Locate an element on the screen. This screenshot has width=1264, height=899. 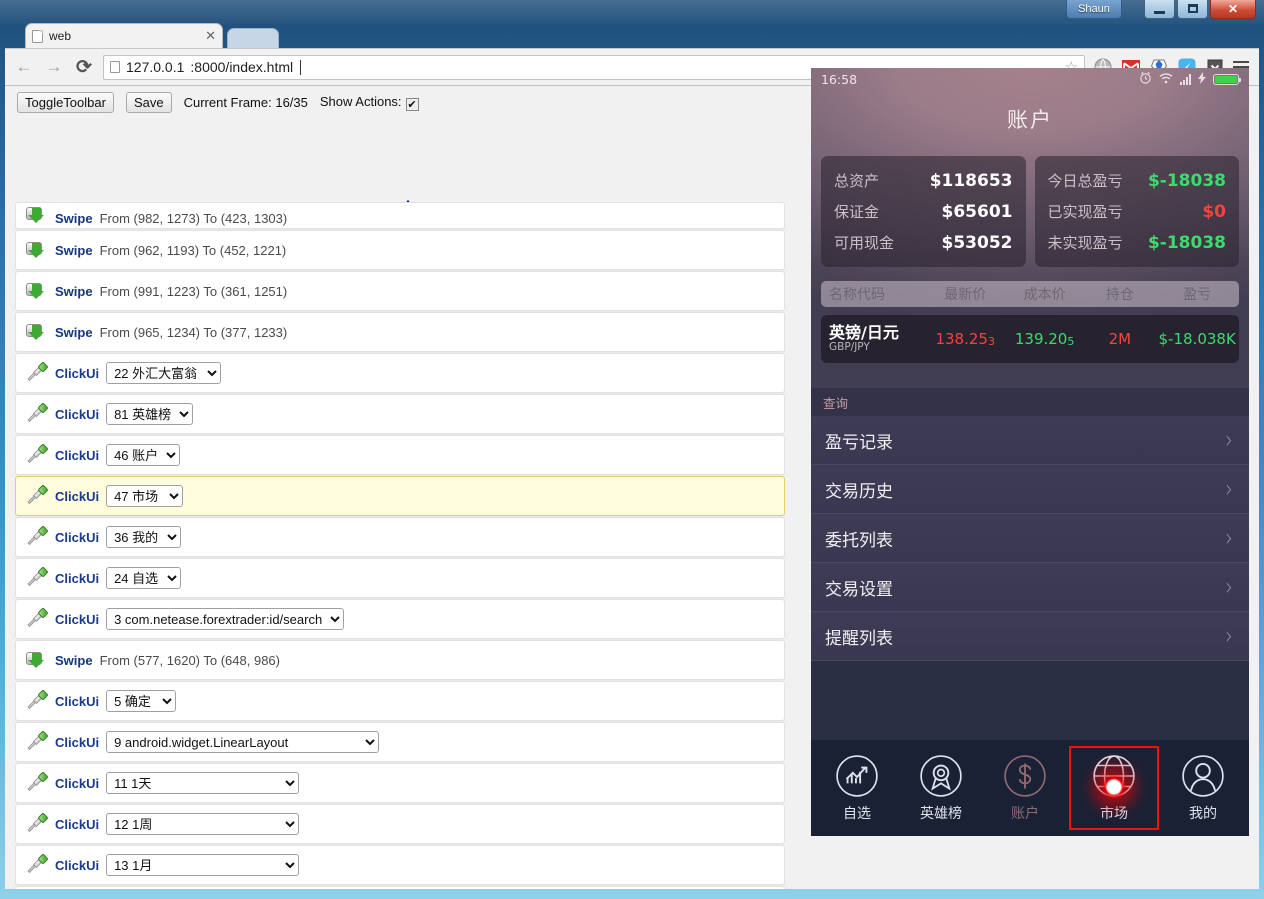
new-tab-button is located at coordinates (253, 38).